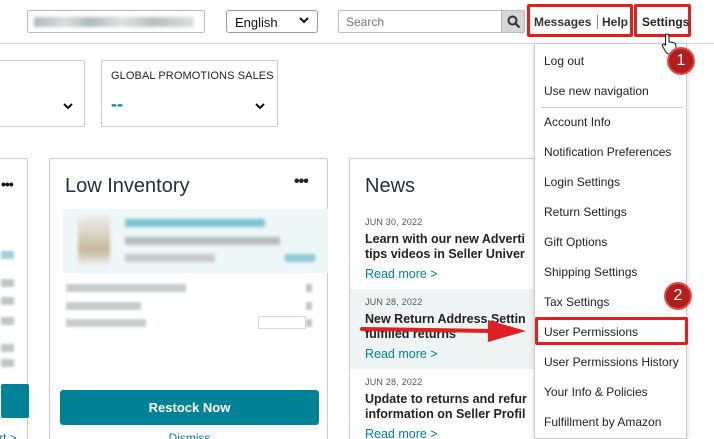 The image size is (714, 439). I want to click on search-input, so click(419, 21).